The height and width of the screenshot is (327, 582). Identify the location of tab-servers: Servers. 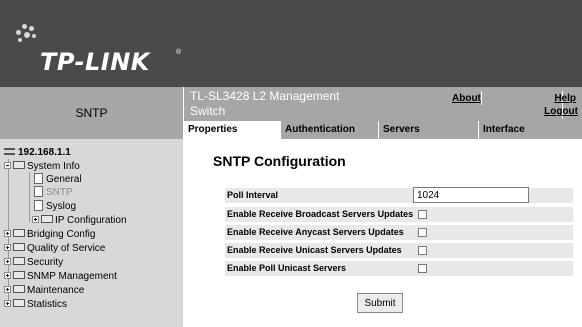
(428, 130).